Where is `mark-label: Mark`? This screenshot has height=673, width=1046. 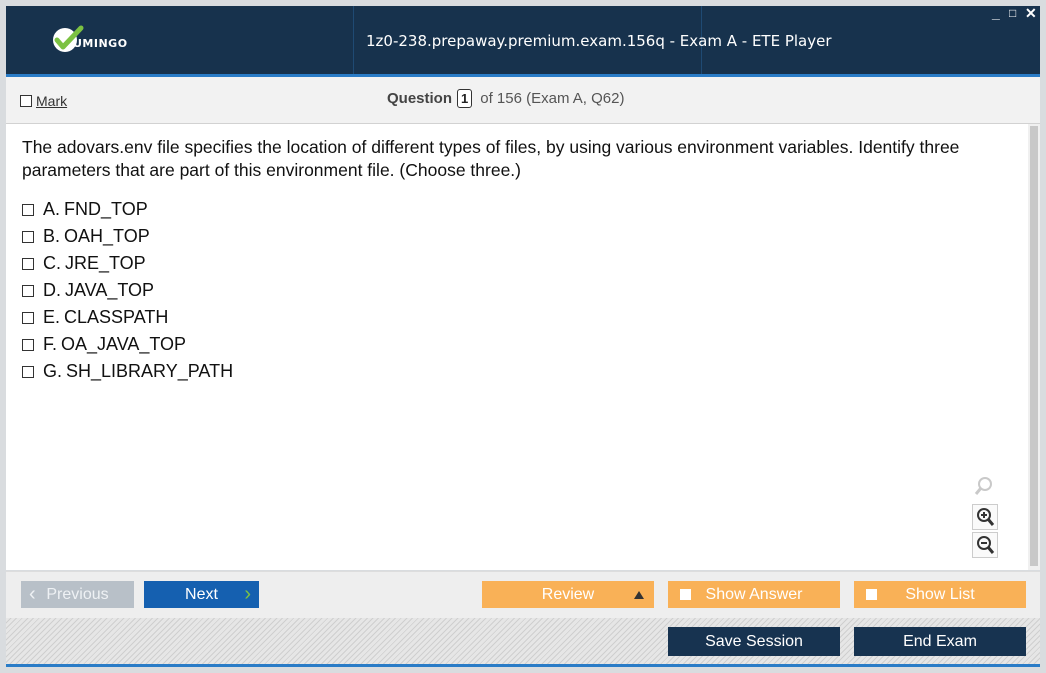
mark-label: Mark is located at coordinates (52, 101).